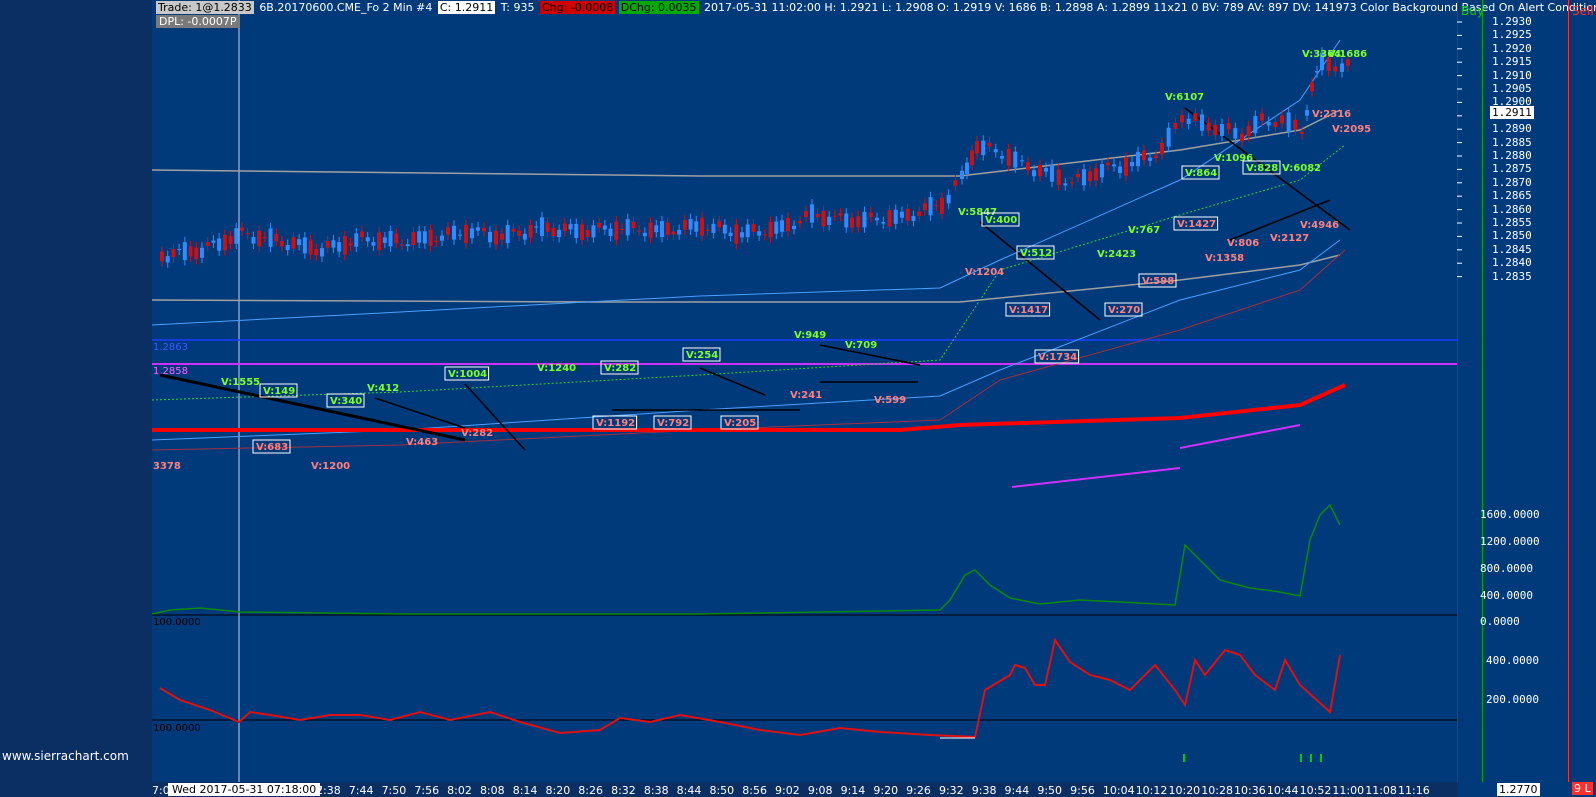 The width and height of the screenshot is (1596, 797). I want to click on indicator-line, so click(750, 688).